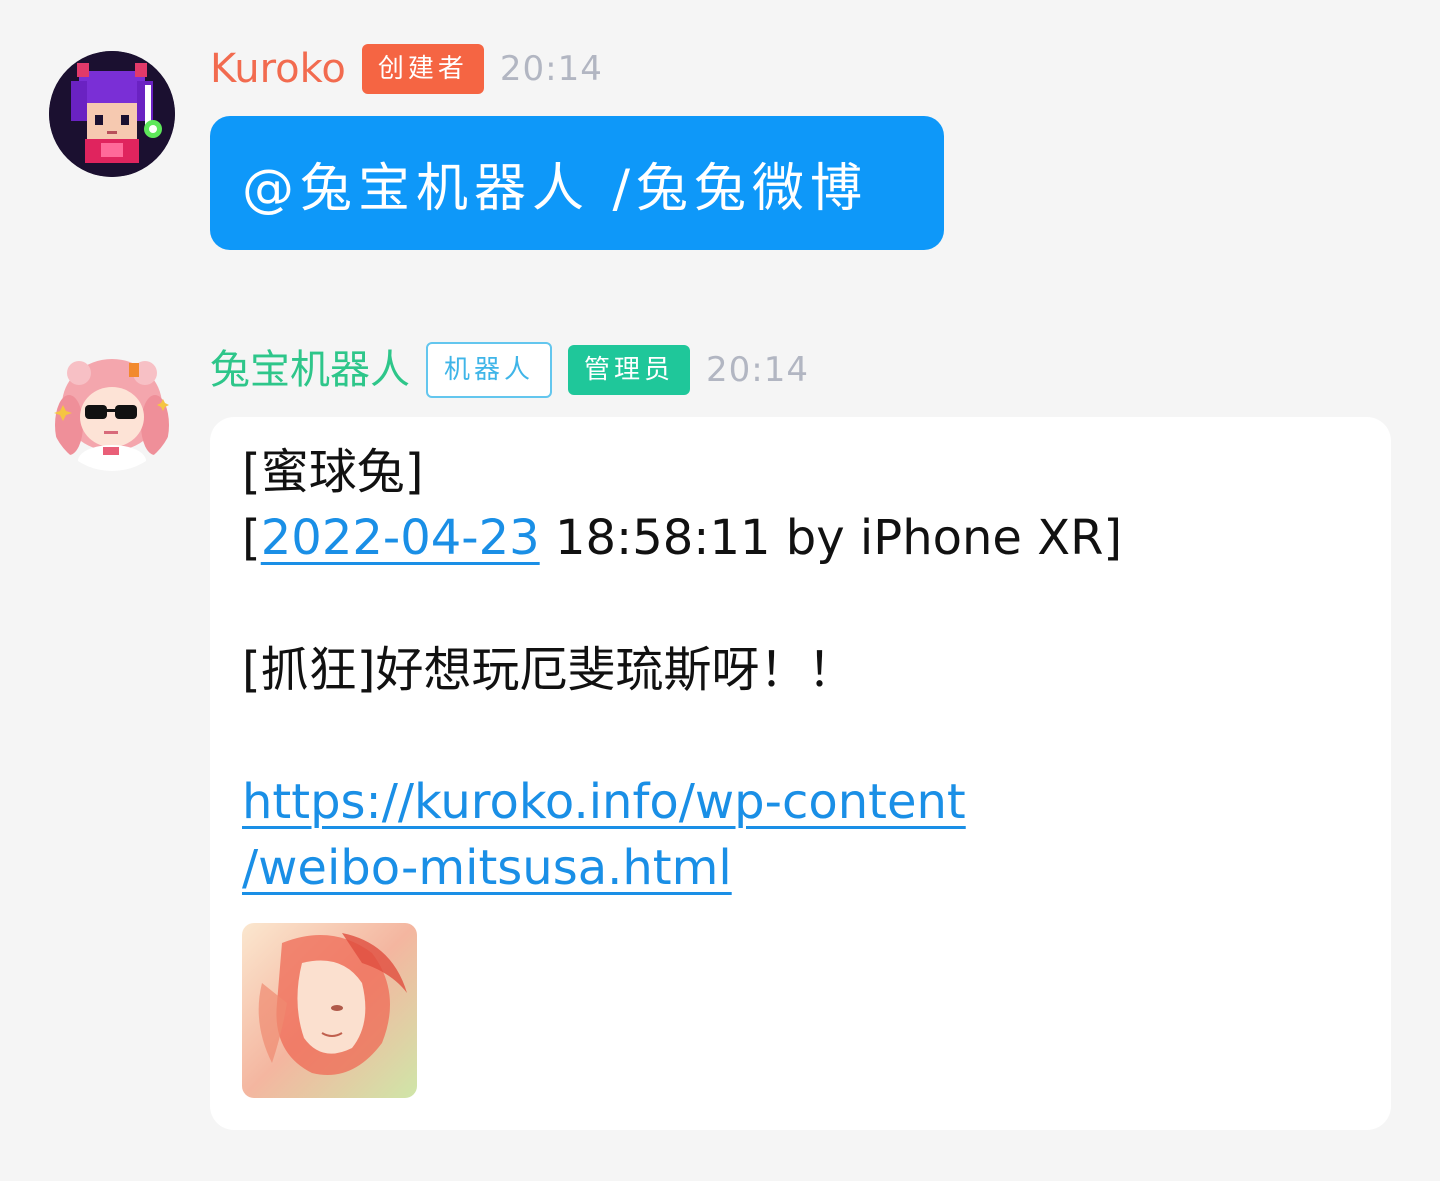  Describe the element at coordinates (400, 538) in the screenshot. I see `post-date-link: 2022-04-23` at that location.